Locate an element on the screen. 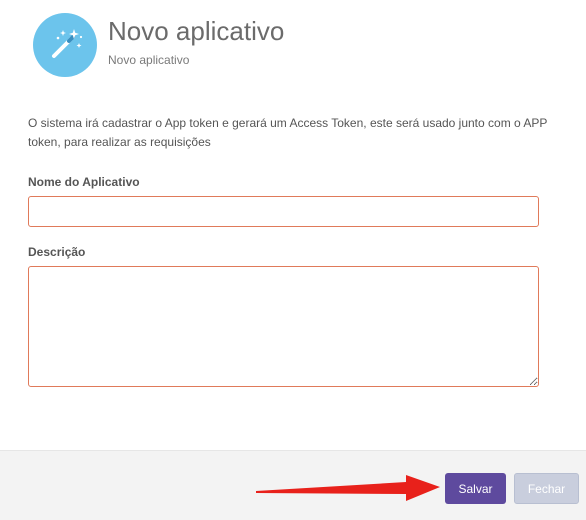 The height and width of the screenshot is (520, 586). app-name-label: Nome do Aplicativo is located at coordinates (84, 182).